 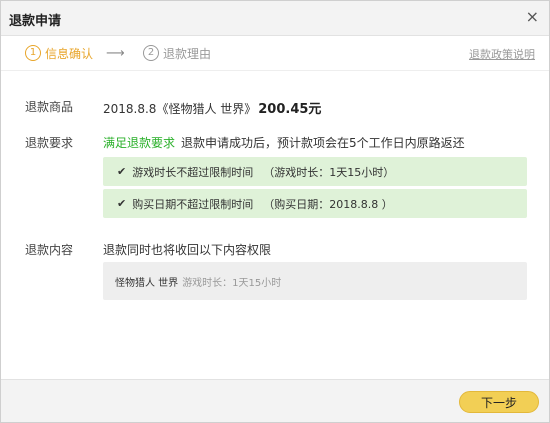 I want to click on requirement-check-purchase-date: ✔ 购买日期不超过限制时间 （购买日期：2018.8.8 ）, so click(x=315, y=203).